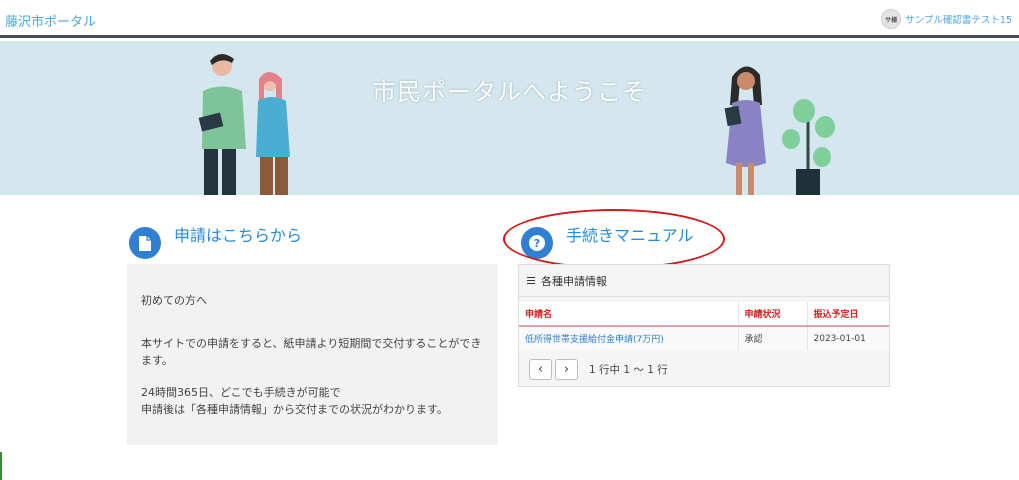 The height and width of the screenshot is (480, 1019). What do you see at coordinates (509, 92) in the screenshot?
I see `hero-title: 市民ポータルへようこそ` at bounding box center [509, 92].